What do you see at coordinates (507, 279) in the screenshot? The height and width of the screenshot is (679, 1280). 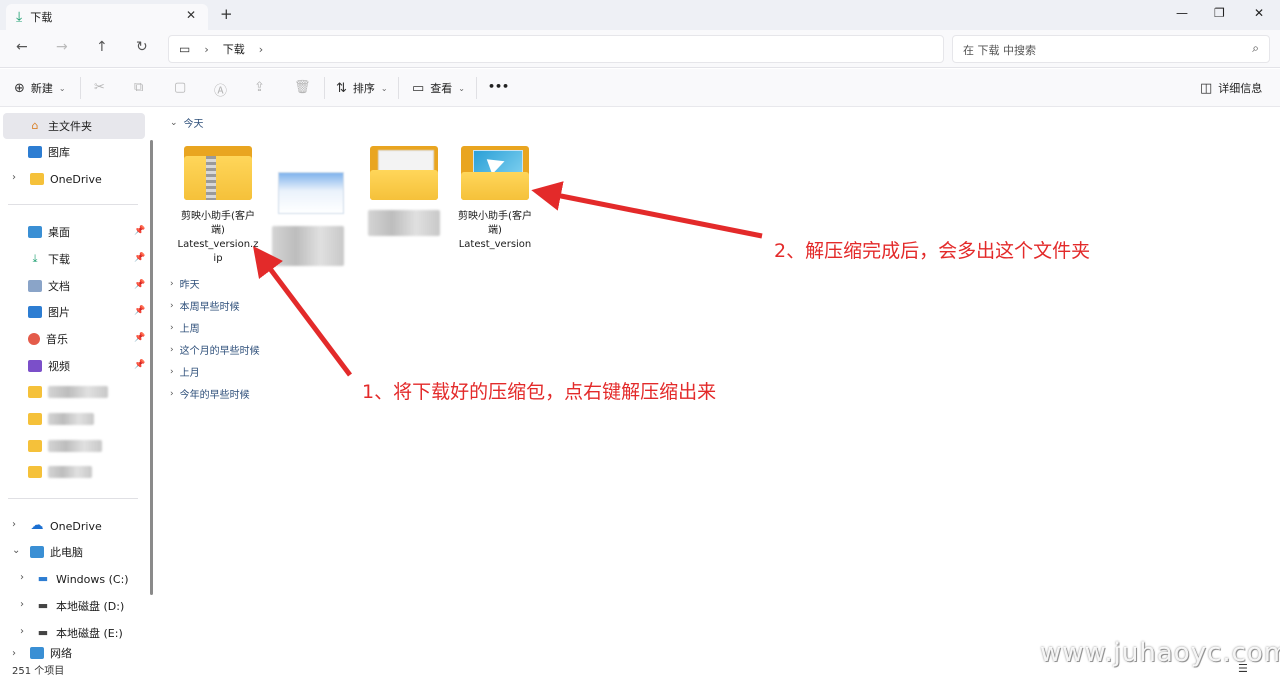 I see `annotation-arrows` at bounding box center [507, 279].